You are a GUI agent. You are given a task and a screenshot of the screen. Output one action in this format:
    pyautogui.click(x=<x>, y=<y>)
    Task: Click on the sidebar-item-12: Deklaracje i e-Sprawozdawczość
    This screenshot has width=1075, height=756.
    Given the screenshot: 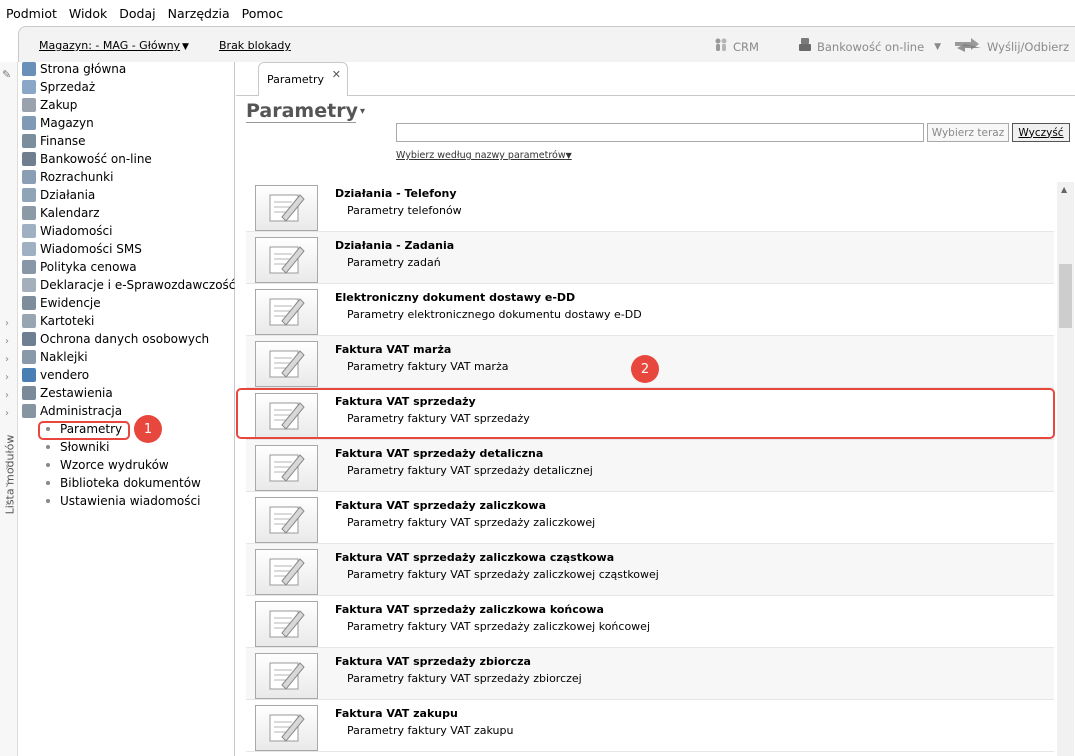 What is the action you would take?
    pyautogui.click(x=126, y=285)
    